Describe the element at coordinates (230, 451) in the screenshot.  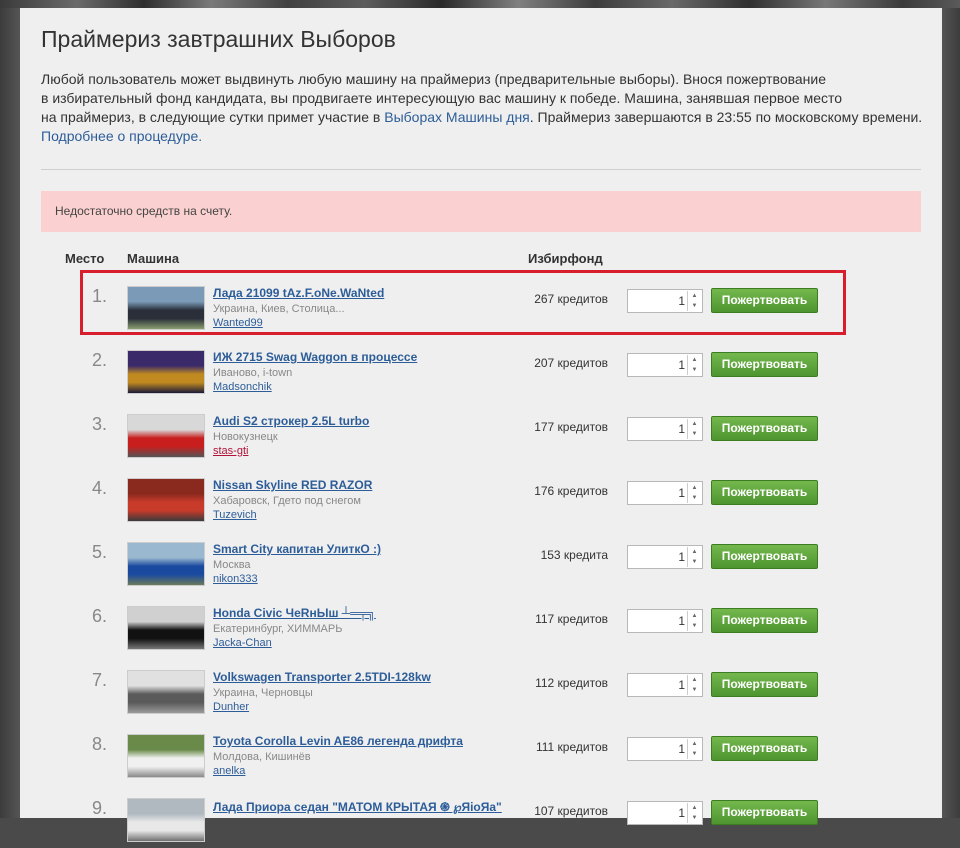
I see `owner-link: stas-gti` at that location.